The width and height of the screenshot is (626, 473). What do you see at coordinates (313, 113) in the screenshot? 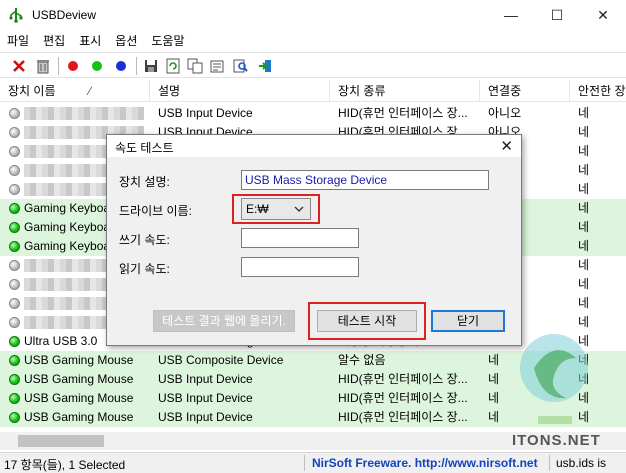
I see `table-row: USB Input Device HID(휴먼 인터페이스 장... 아니오 네` at bounding box center [313, 113].